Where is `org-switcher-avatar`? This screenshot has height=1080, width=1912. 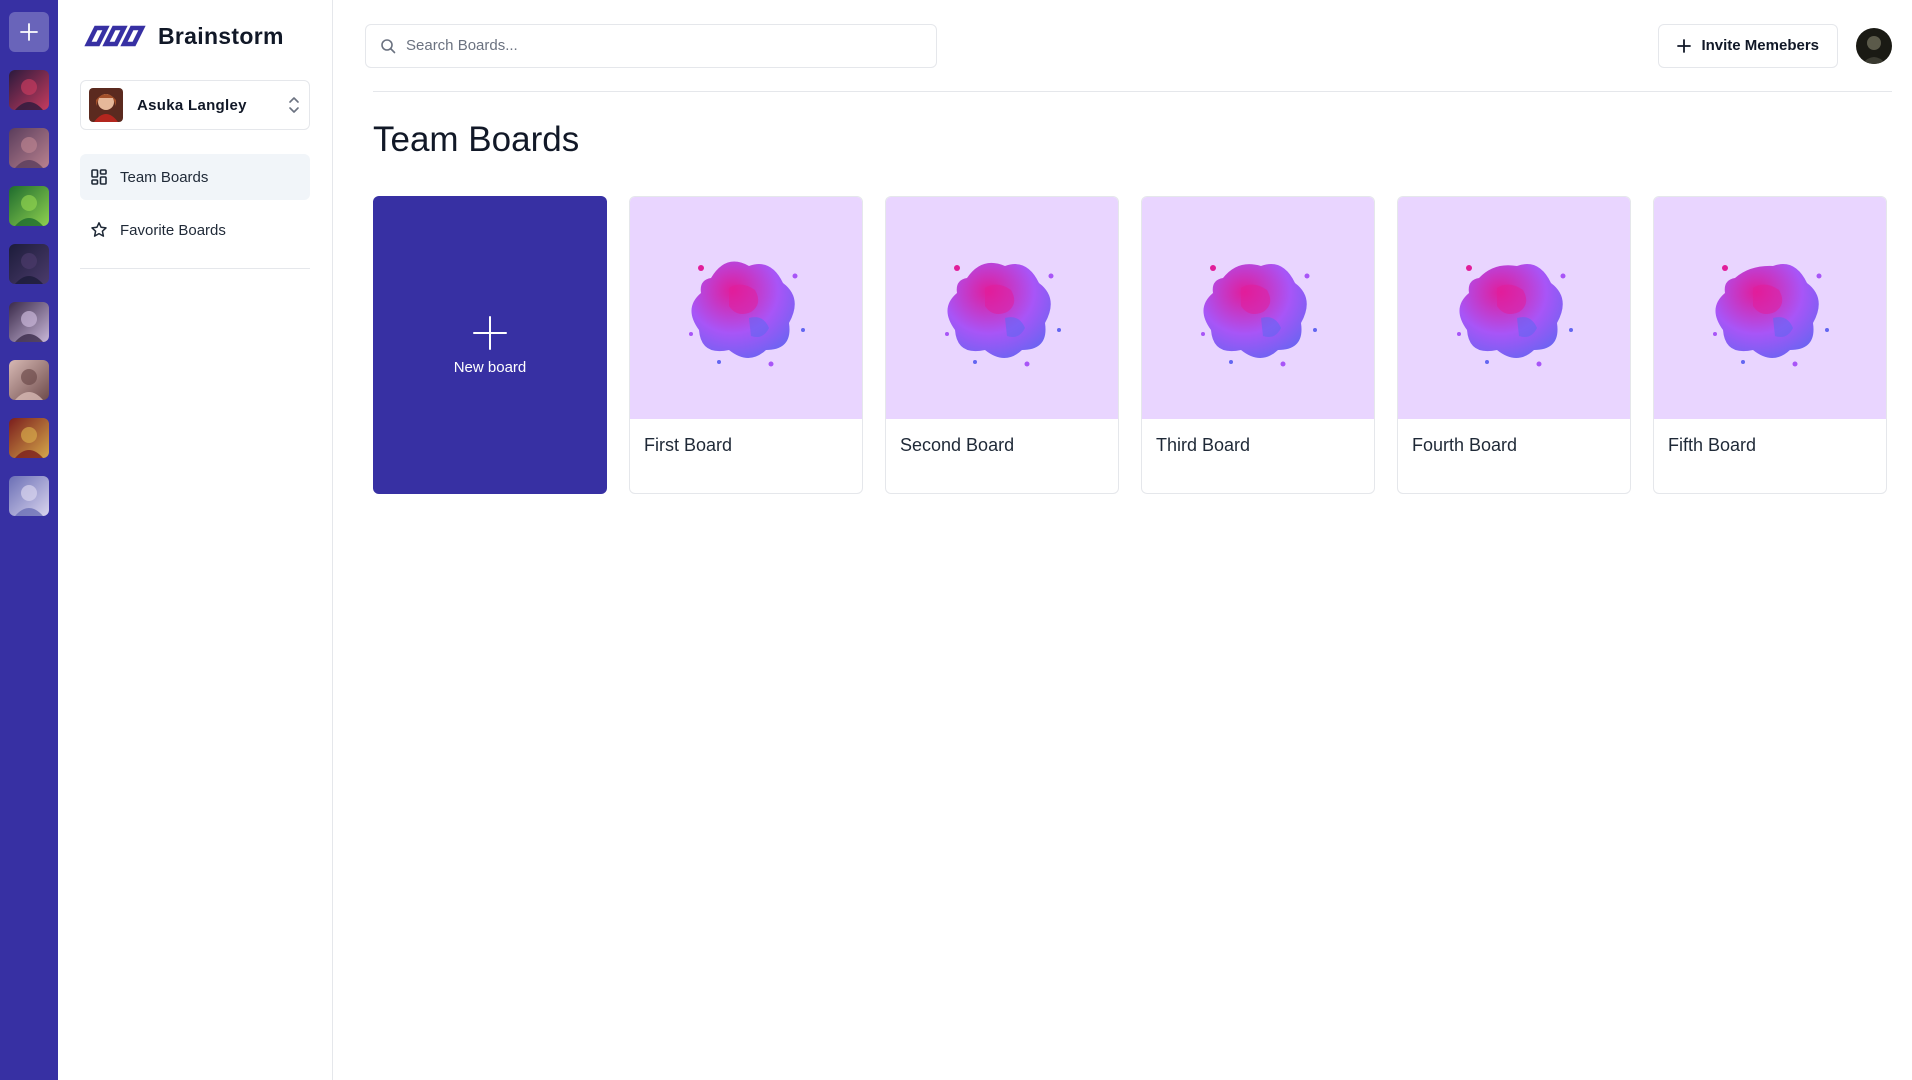
org-switcher-avatar is located at coordinates (106, 105).